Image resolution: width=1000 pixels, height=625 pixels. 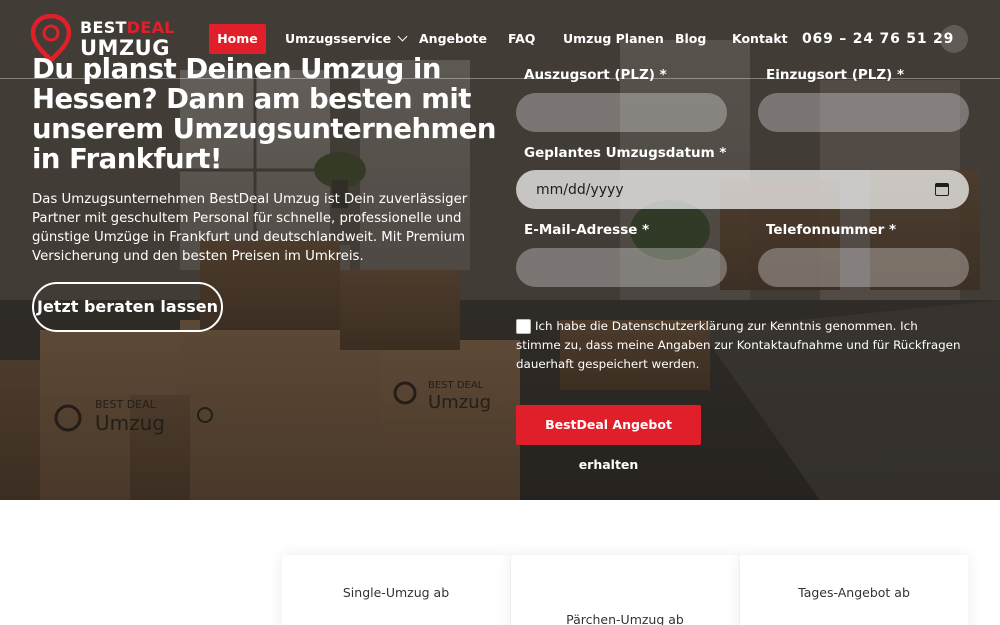 What do you see at coordinates (625, 618) in the screenshot?
I see `offer-label: Pärchen-Umzug ab` at bounding box center [625, 618].